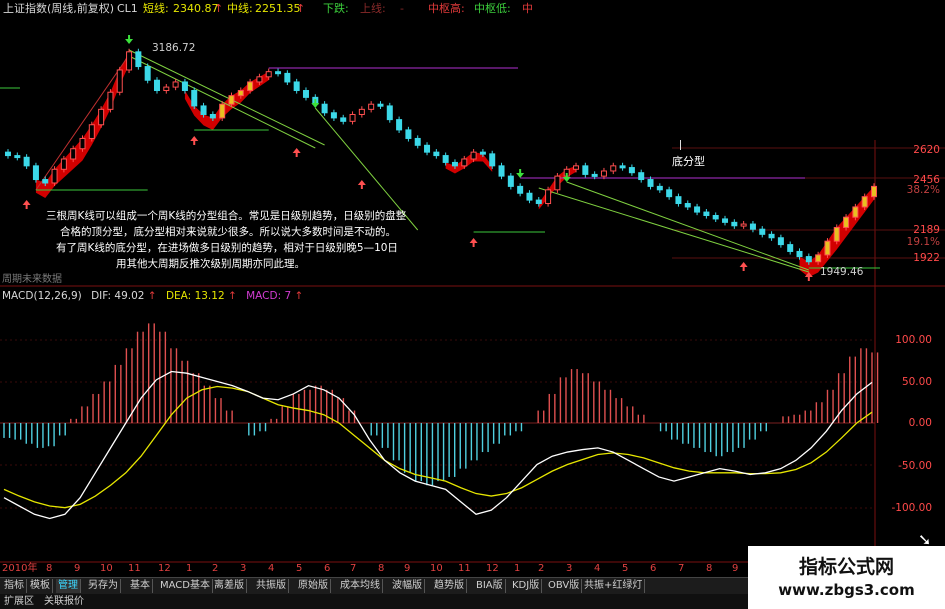 The width and height of the screenshot is (945, 609). What do you see at coordinates (911, 508) in the screenshot?
I see `macd-tick-neg100: -100.00` at bounding box center [911, 508].